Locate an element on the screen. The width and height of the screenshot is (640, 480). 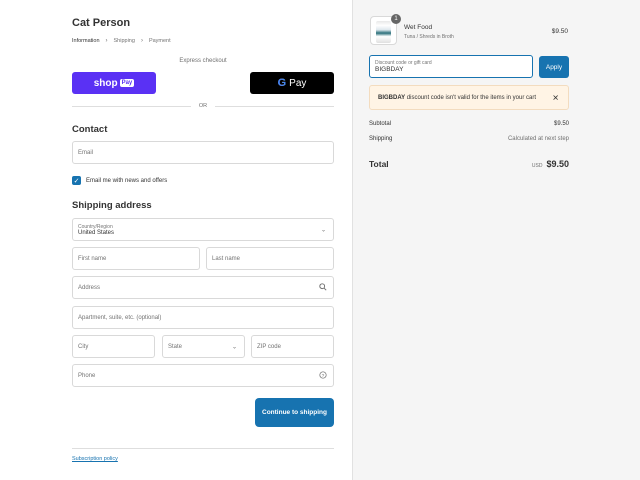
zip-field: ZIP code is located at coordinates (292, 346).